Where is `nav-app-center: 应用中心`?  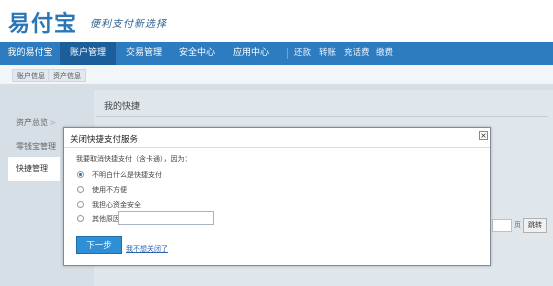 nav-app-center: 应用中心 is located at coordinates (251, 53).